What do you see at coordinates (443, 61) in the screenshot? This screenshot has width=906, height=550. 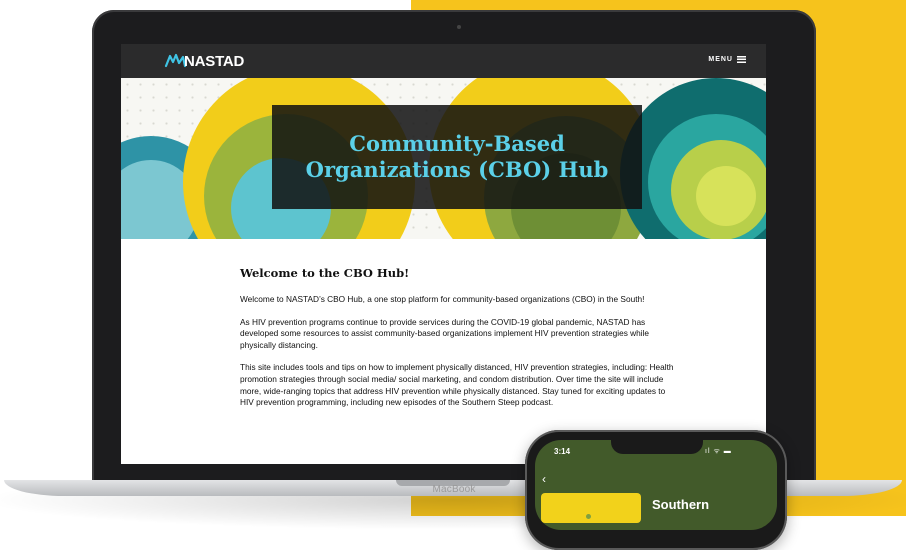 I see `site-navbar: NASTAD MENU` at bounding box center [443, 61].